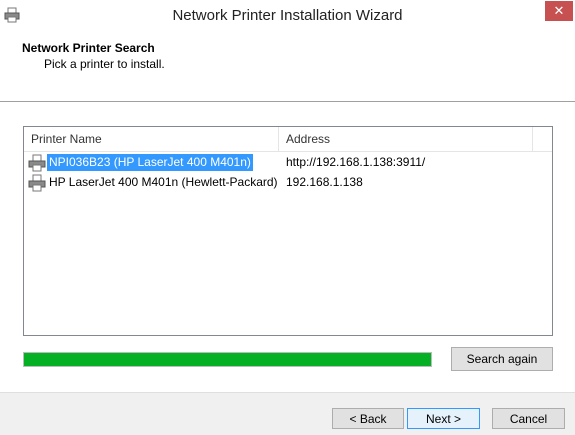 The width and height of the screenshot is (575, 435). What do you see at coordinates (559, 11) in the screenshot?
I see `close-button: ✕` at bounding box center [559, 11].